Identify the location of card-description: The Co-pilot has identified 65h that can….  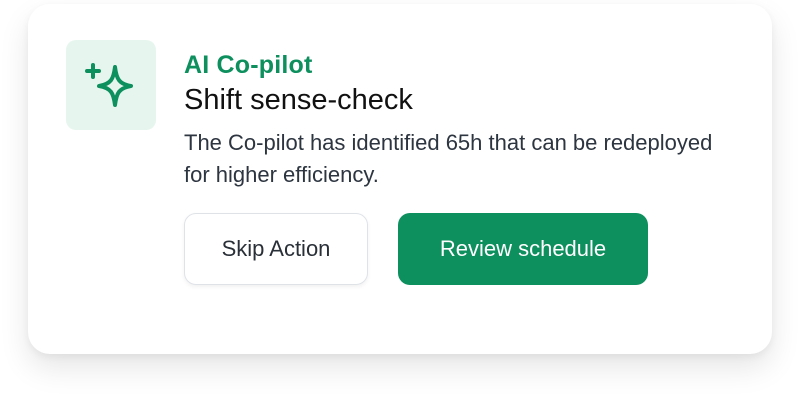
(448, 158).